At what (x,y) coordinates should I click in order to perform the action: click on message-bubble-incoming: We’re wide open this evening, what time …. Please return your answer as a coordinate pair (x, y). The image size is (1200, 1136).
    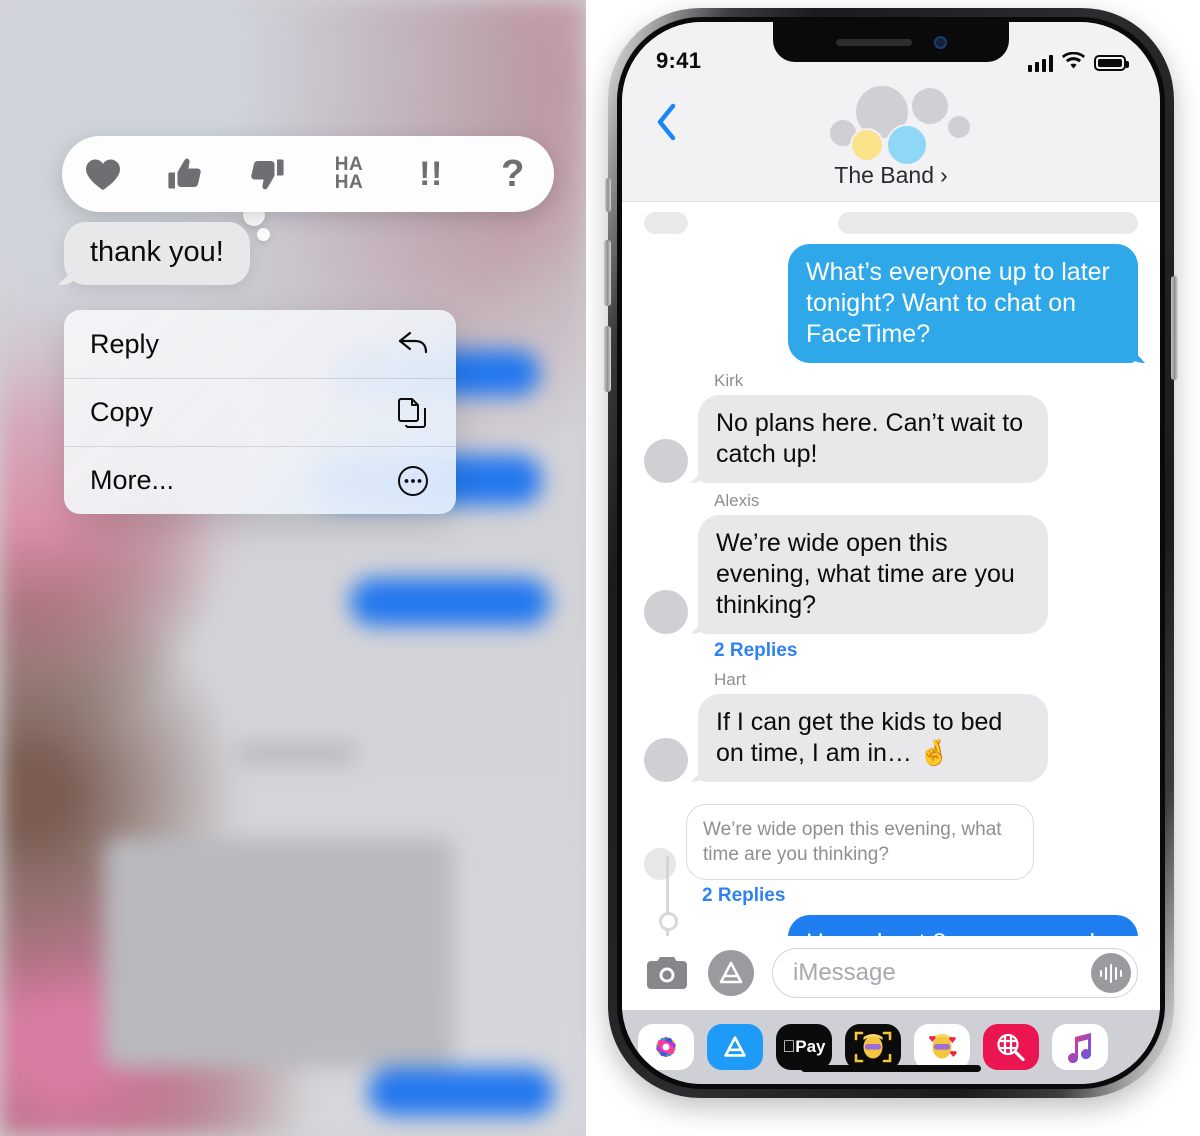
    Looking at the image, I should click on (873, 574).